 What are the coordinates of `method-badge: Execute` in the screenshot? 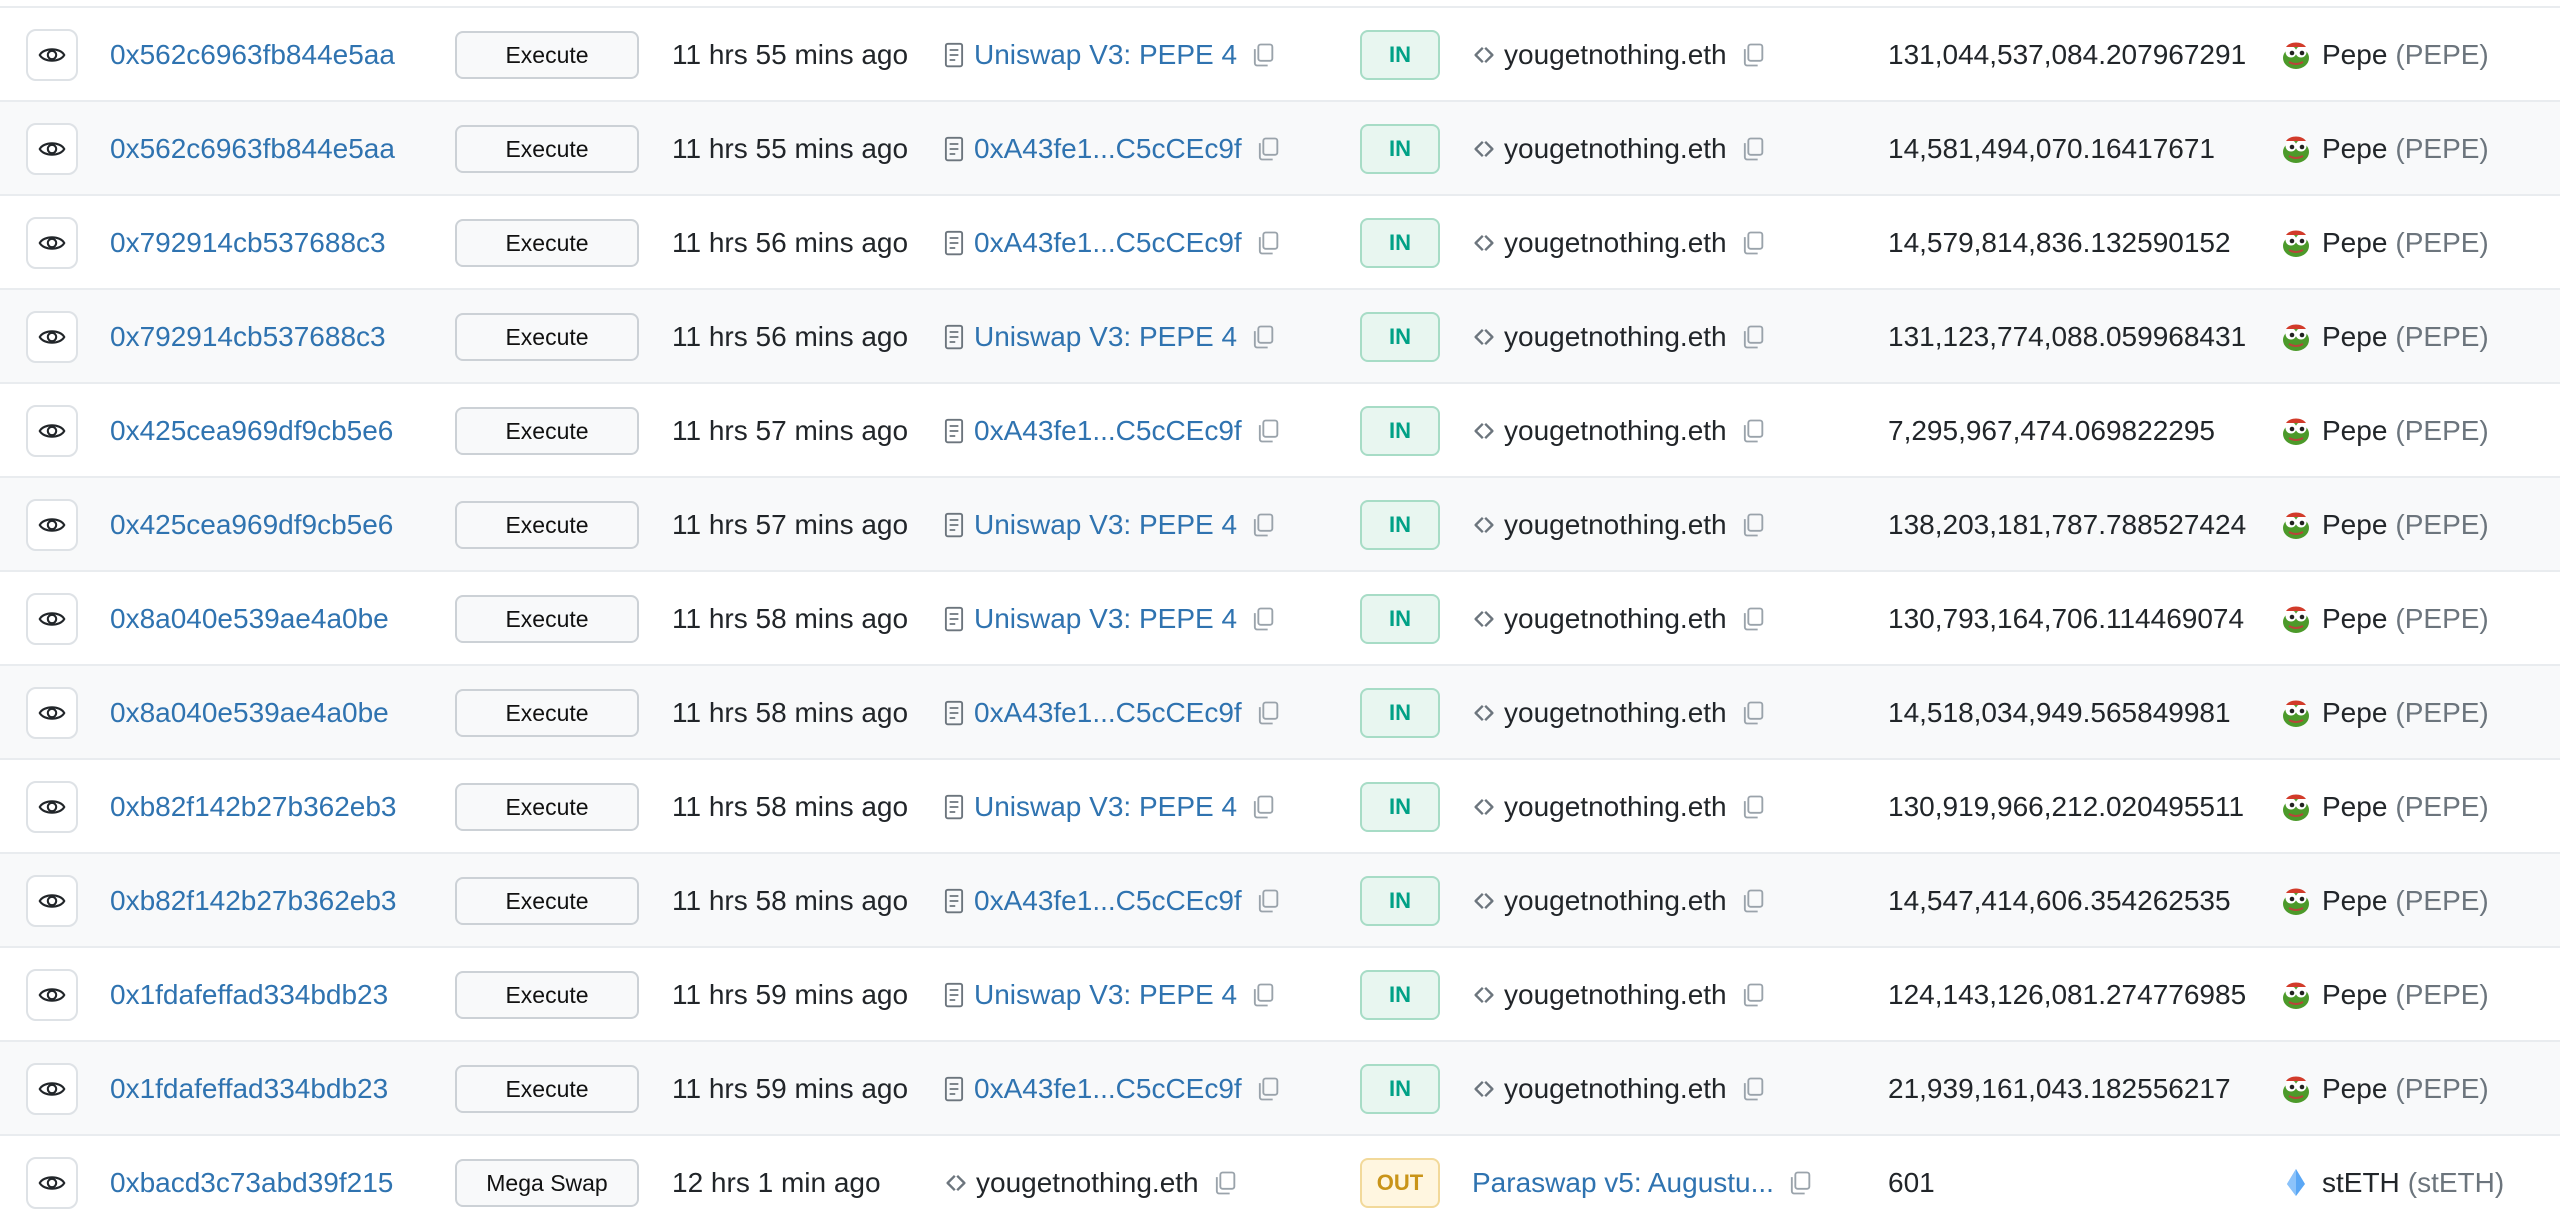 It's located at (547, 619).